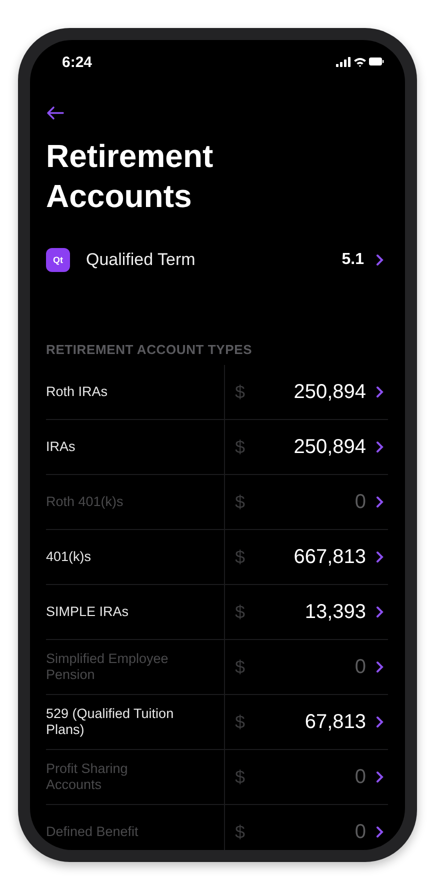 This screenshot has width=435, height=891. What do you see at coordinates (93, 832) in the screenshot?
I see `account-label: Defined Benefit` at bounding box center [93, 832].